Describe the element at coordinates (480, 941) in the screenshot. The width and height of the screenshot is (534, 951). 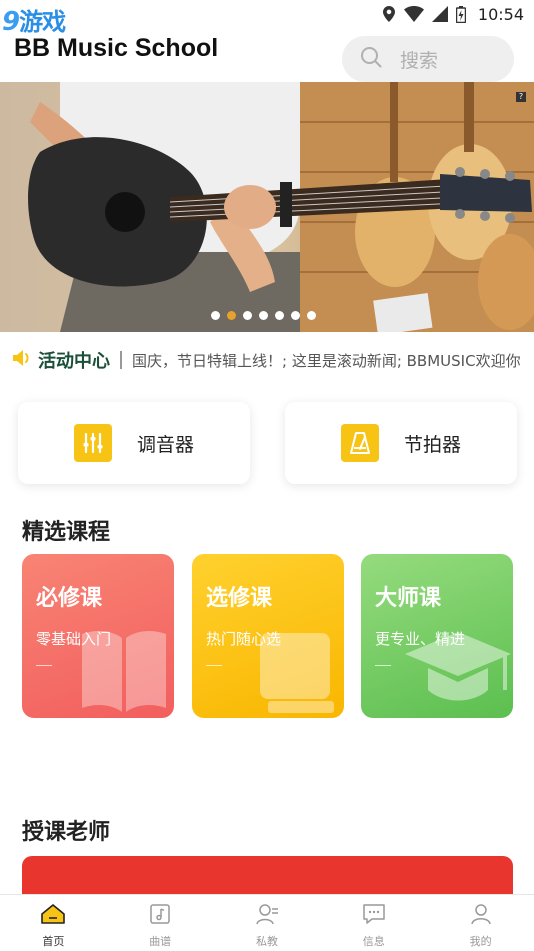
I see `nav-label: 我的` at that location.